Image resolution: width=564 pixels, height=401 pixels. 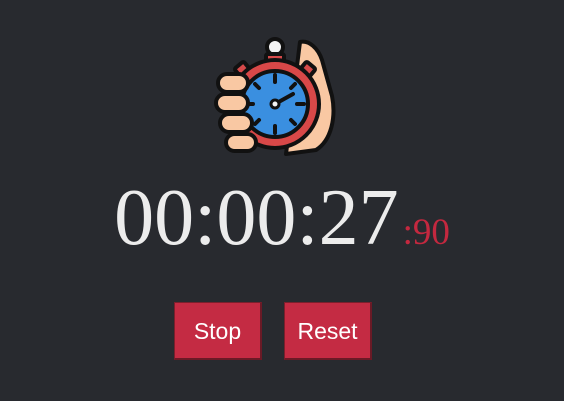 What do you see at coordinates (218, 331) in the screenshot?
I see `stop-button: Stop` at bounding box center [218, 331].